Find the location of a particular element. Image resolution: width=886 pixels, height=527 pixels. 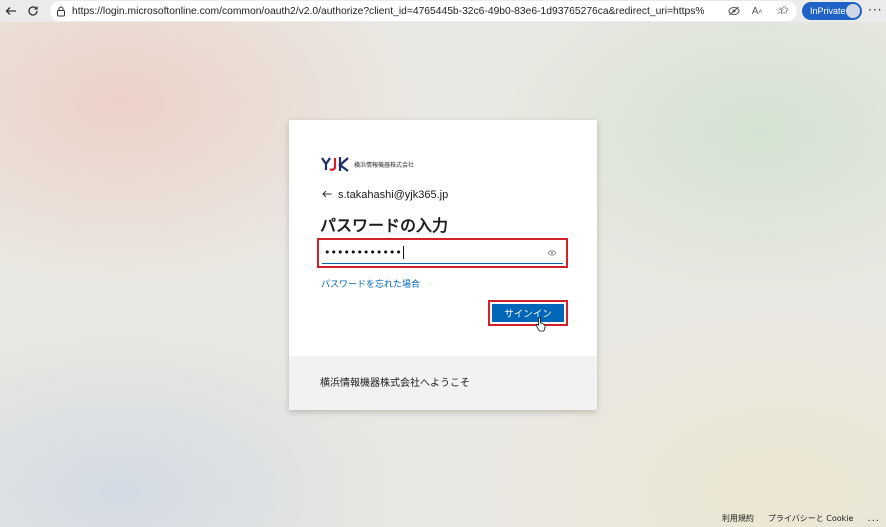

password-field: •••••••••••• is located at coordinates (442, 253).